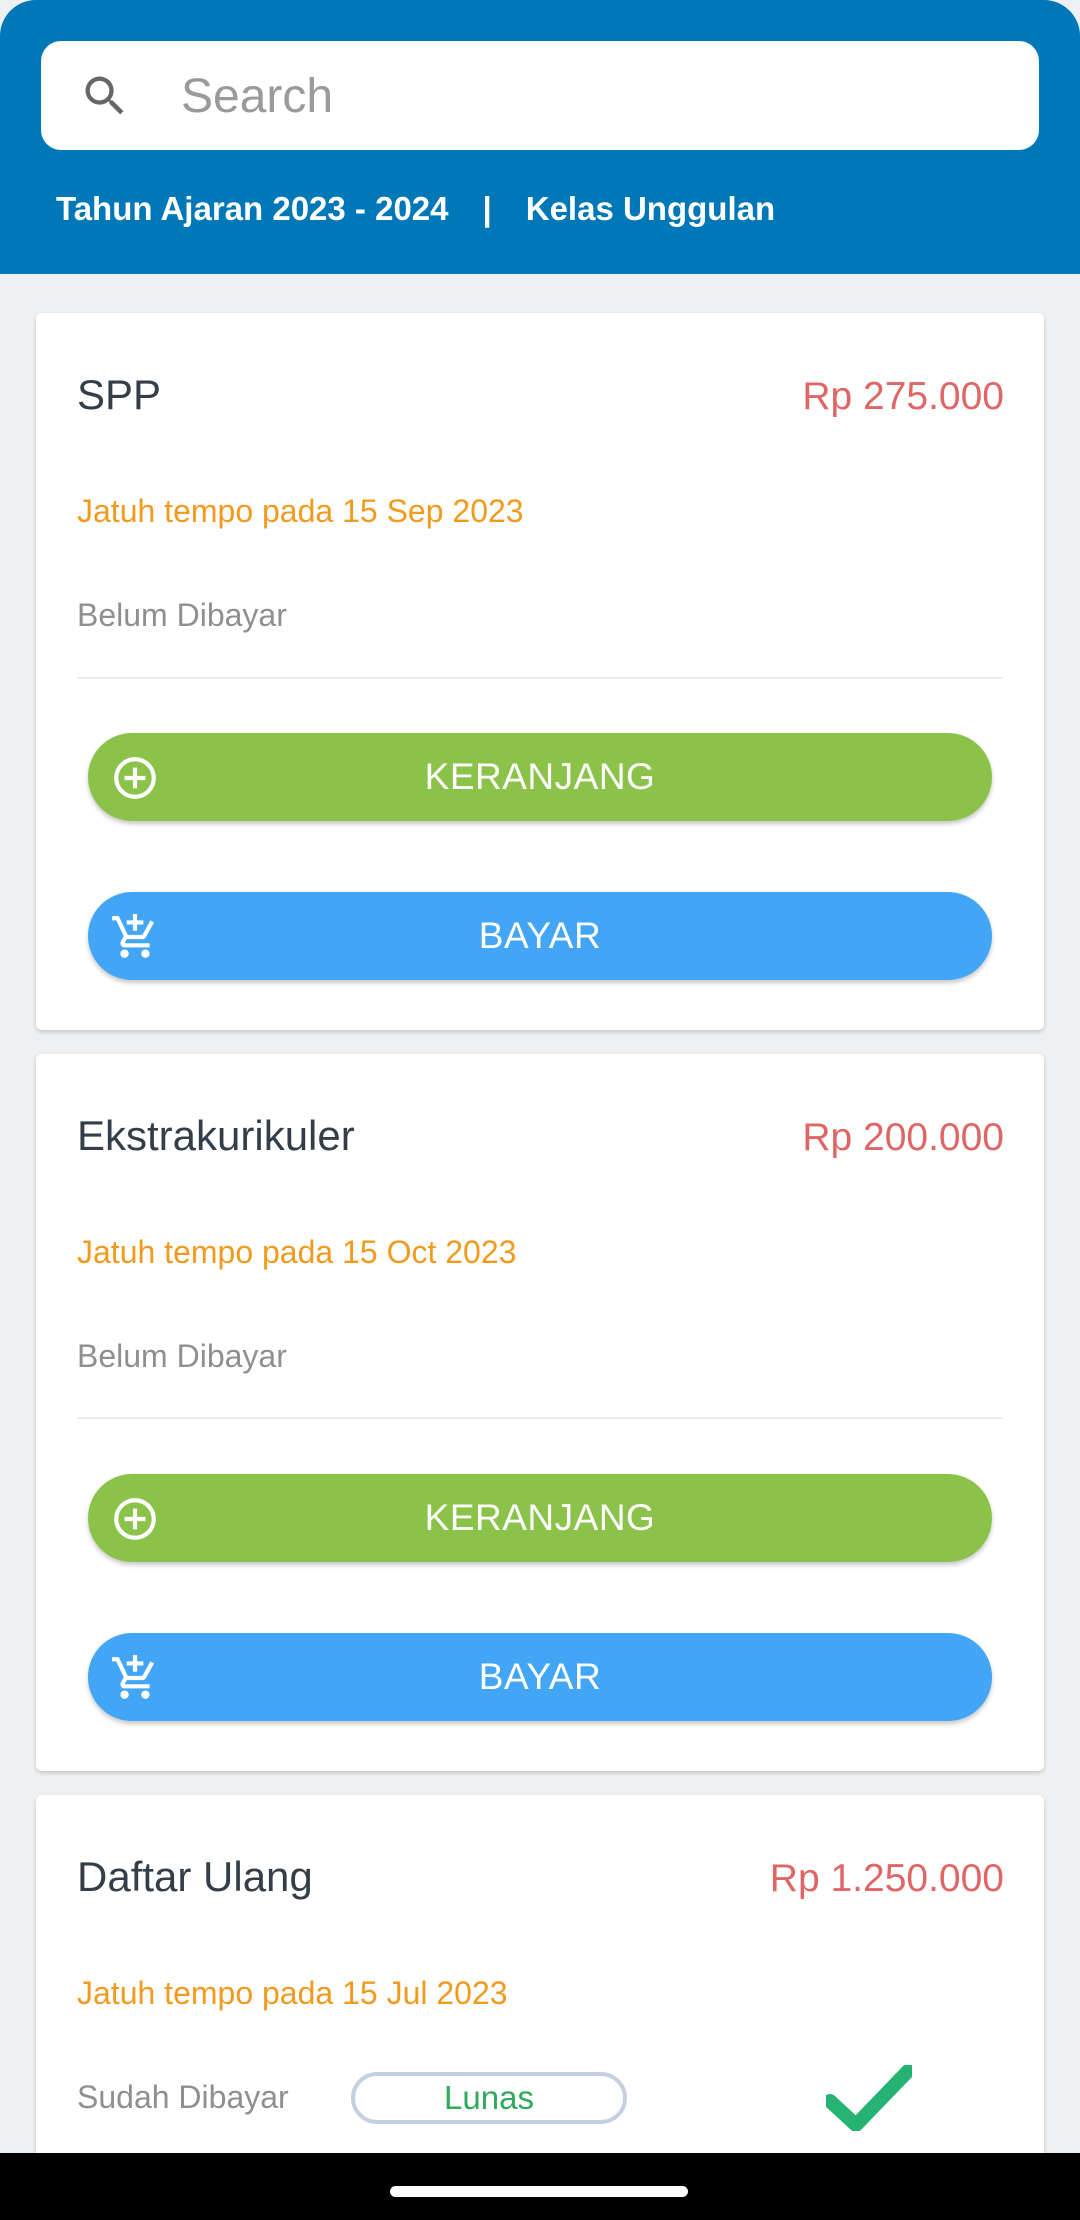 The height and width of the screenshot is (2220, 1080). I want to click on due-date: Jatuh tempo pada 15 Oct 2023, so click(297, 1252).